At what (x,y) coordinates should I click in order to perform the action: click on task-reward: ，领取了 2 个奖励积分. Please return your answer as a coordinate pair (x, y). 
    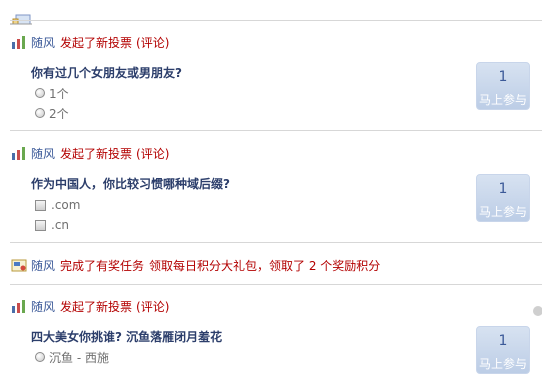
    Looking at the image, I should click on (319, 265).